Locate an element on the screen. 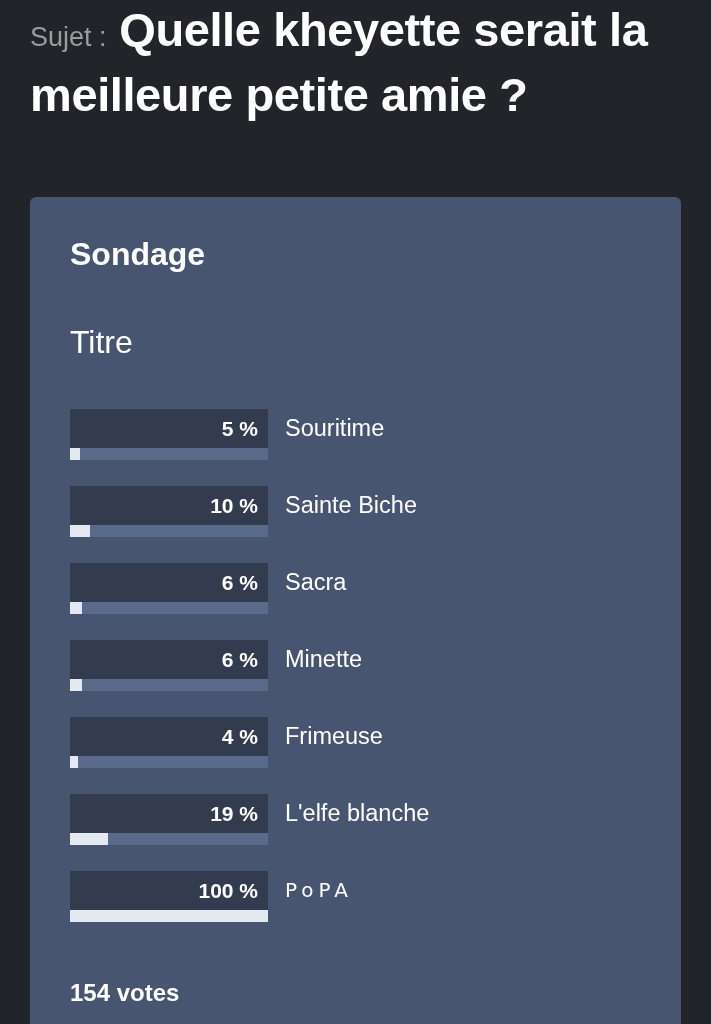 The height and width of the screenshot is (1024, 711). option-label: Sainte Biche is located at coordinates (351, 505).